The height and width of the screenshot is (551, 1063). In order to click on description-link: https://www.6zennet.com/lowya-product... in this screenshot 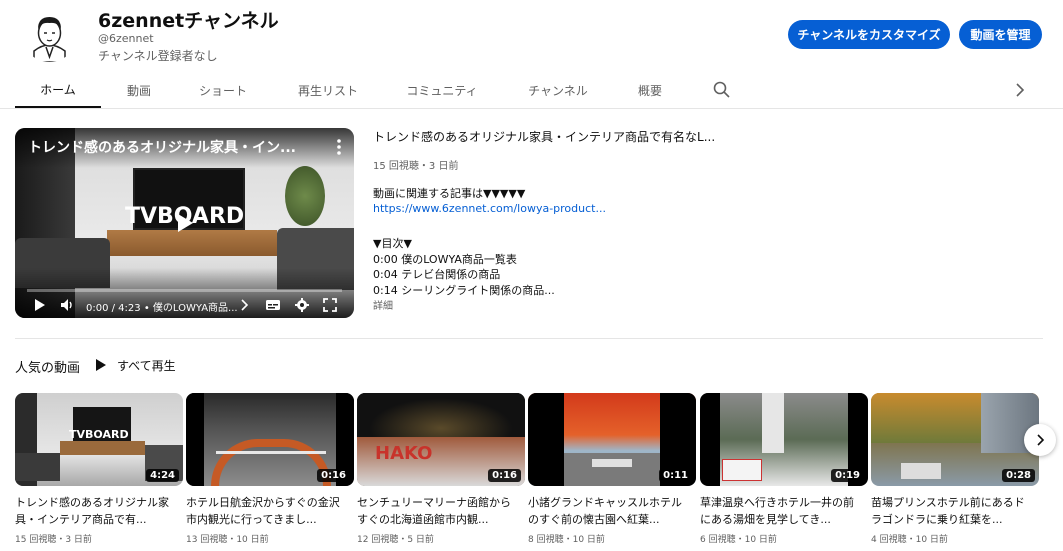, I will do `click(489, 208)`.